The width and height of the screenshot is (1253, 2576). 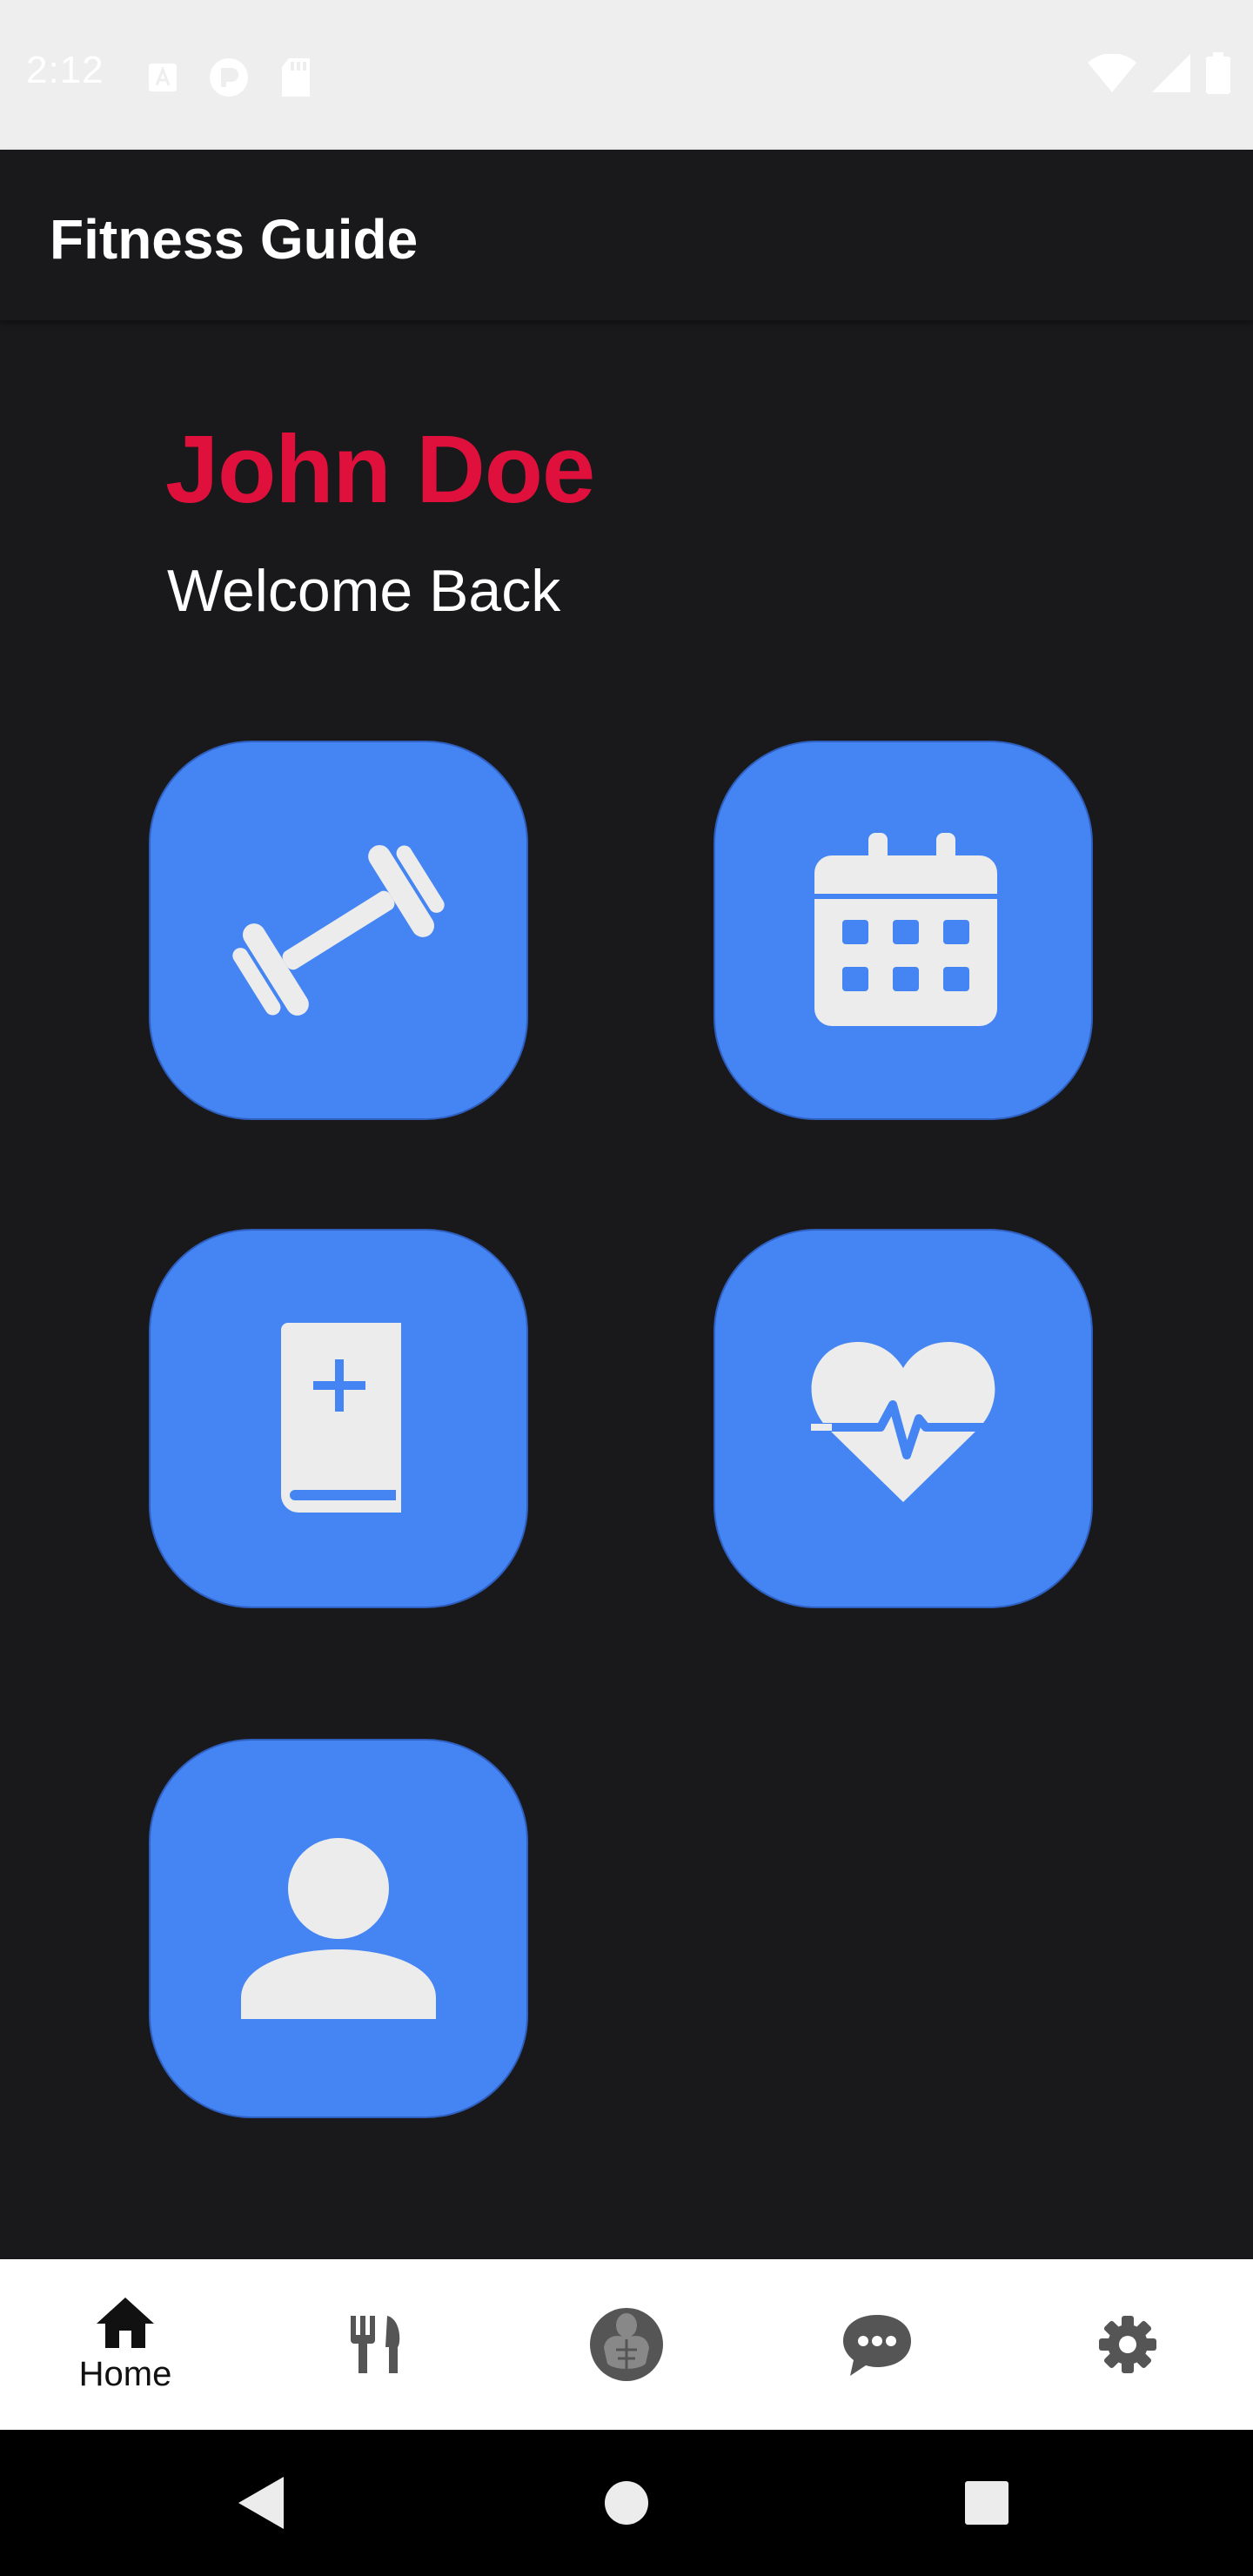 I want to click on home-icon, so click(x=125, y=2322).